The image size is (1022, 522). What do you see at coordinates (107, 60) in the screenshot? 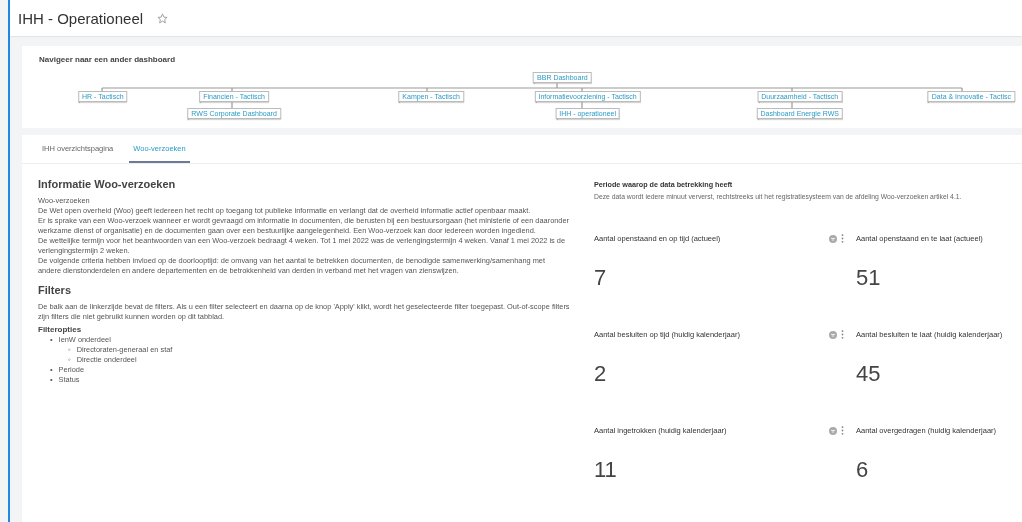
I see `navigator-title: Navigeer naar een ander dashboard` at bounding box center [107, 60].